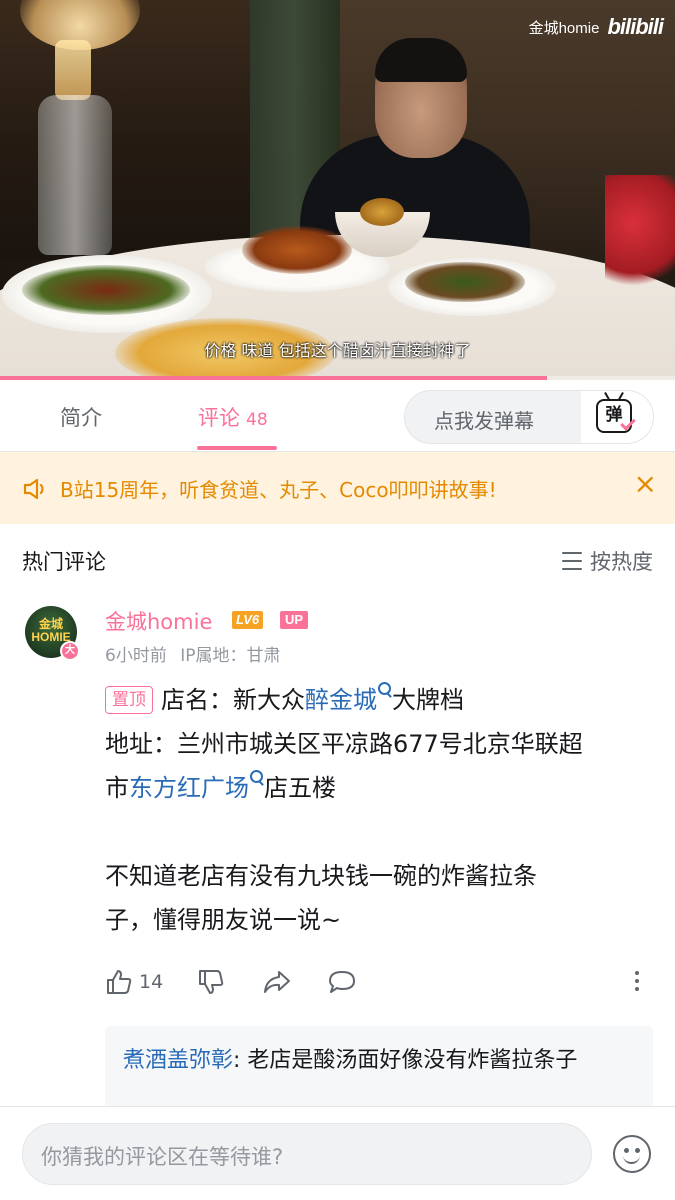 This screenshot has height=1200, width=675. Describe the element at coordinates (248, 620) in the screenshot. I see `level-badge: LV6` at that location.